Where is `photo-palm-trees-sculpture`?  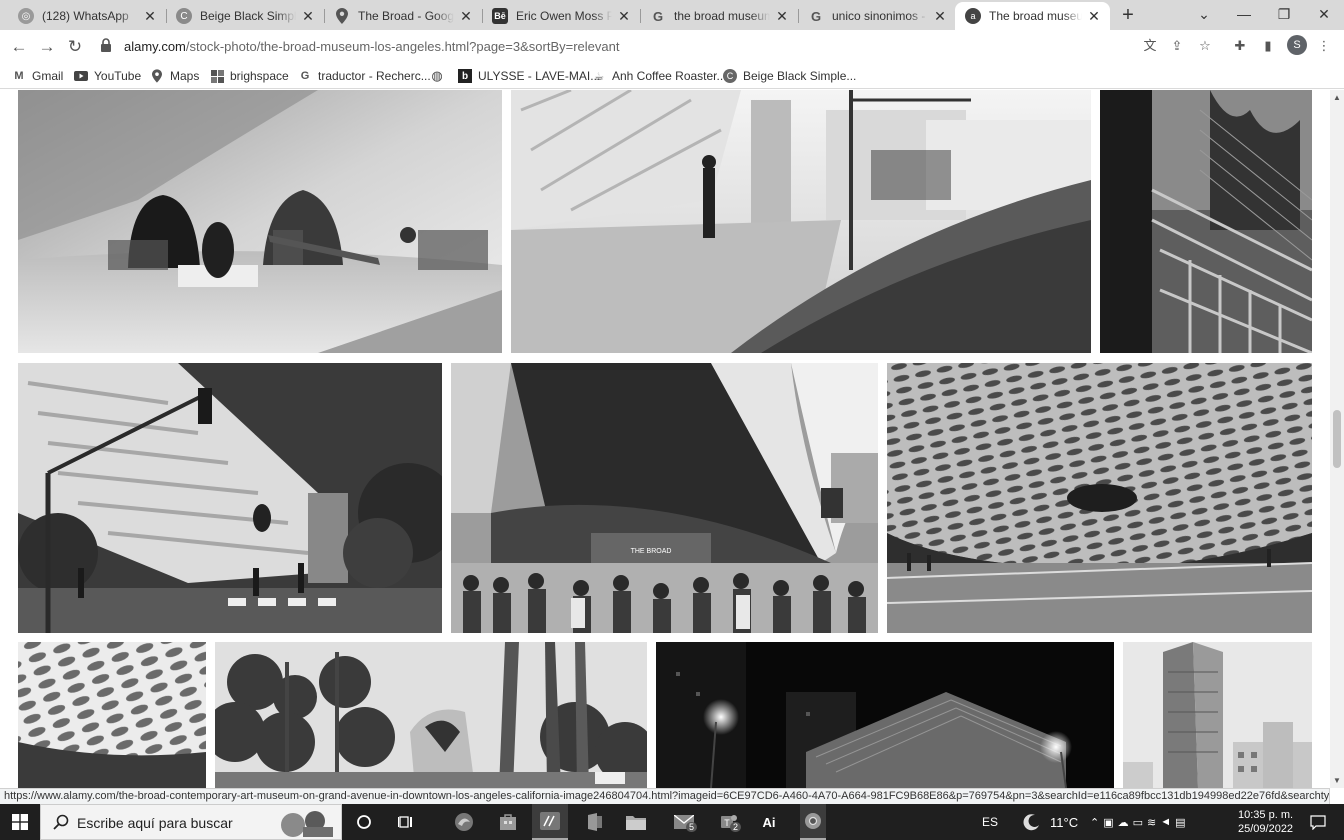 photo-palm-trees-sculpture is located at coordinates (431, 715).